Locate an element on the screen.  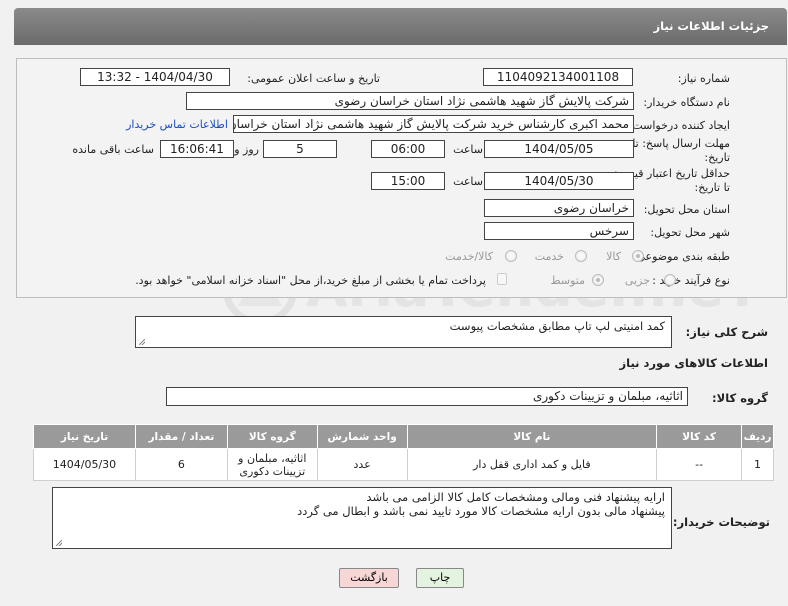
buyer-notes-label: توضیحات خریدار: is located at coordinates (721, 522).